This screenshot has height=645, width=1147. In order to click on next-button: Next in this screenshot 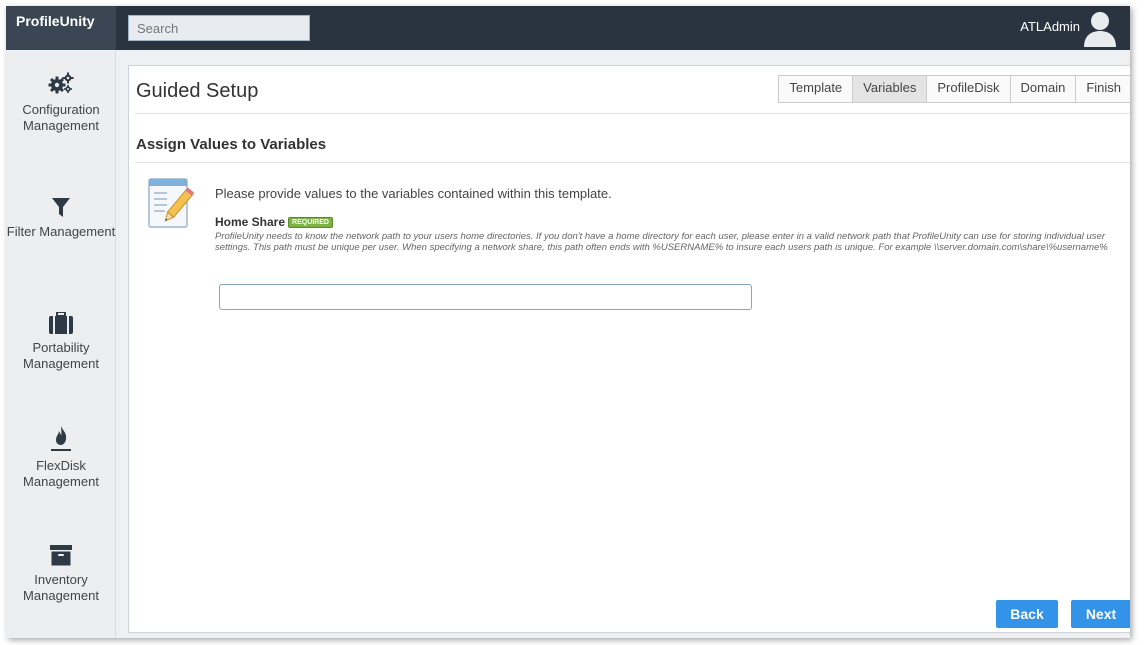, I will do `click(1100, 614)`.